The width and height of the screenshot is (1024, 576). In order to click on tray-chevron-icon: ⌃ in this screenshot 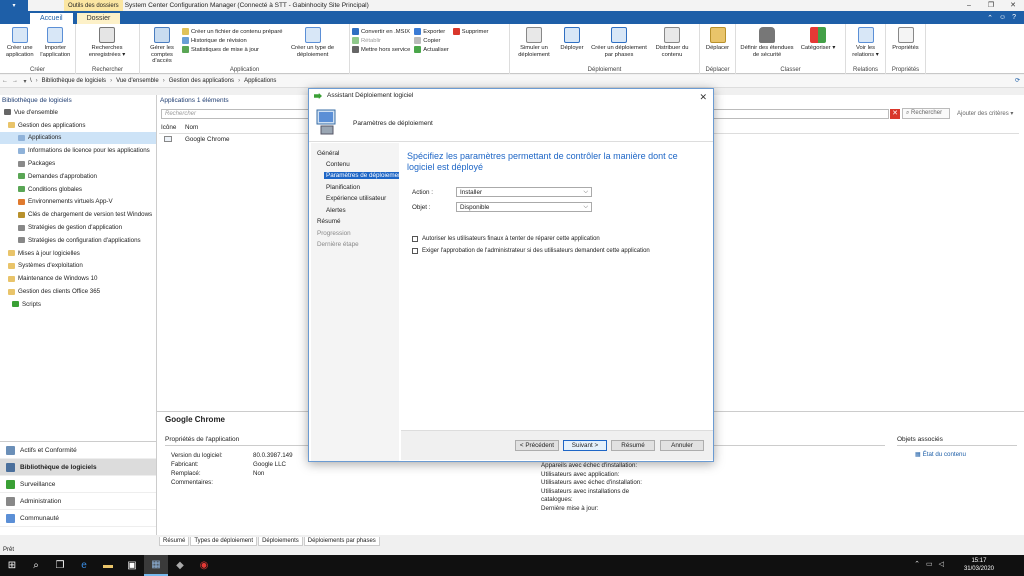, I will do `click(917, 564)`.